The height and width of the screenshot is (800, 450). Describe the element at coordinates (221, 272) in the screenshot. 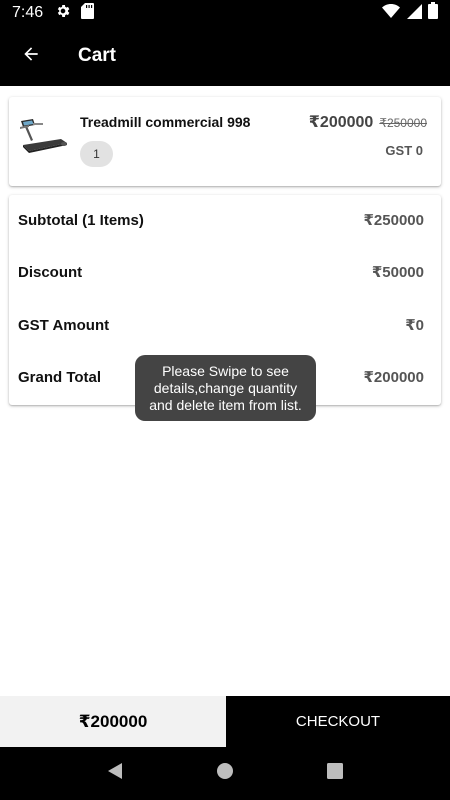

I see `summary-row-discount: Discount ₹50000` at that location.